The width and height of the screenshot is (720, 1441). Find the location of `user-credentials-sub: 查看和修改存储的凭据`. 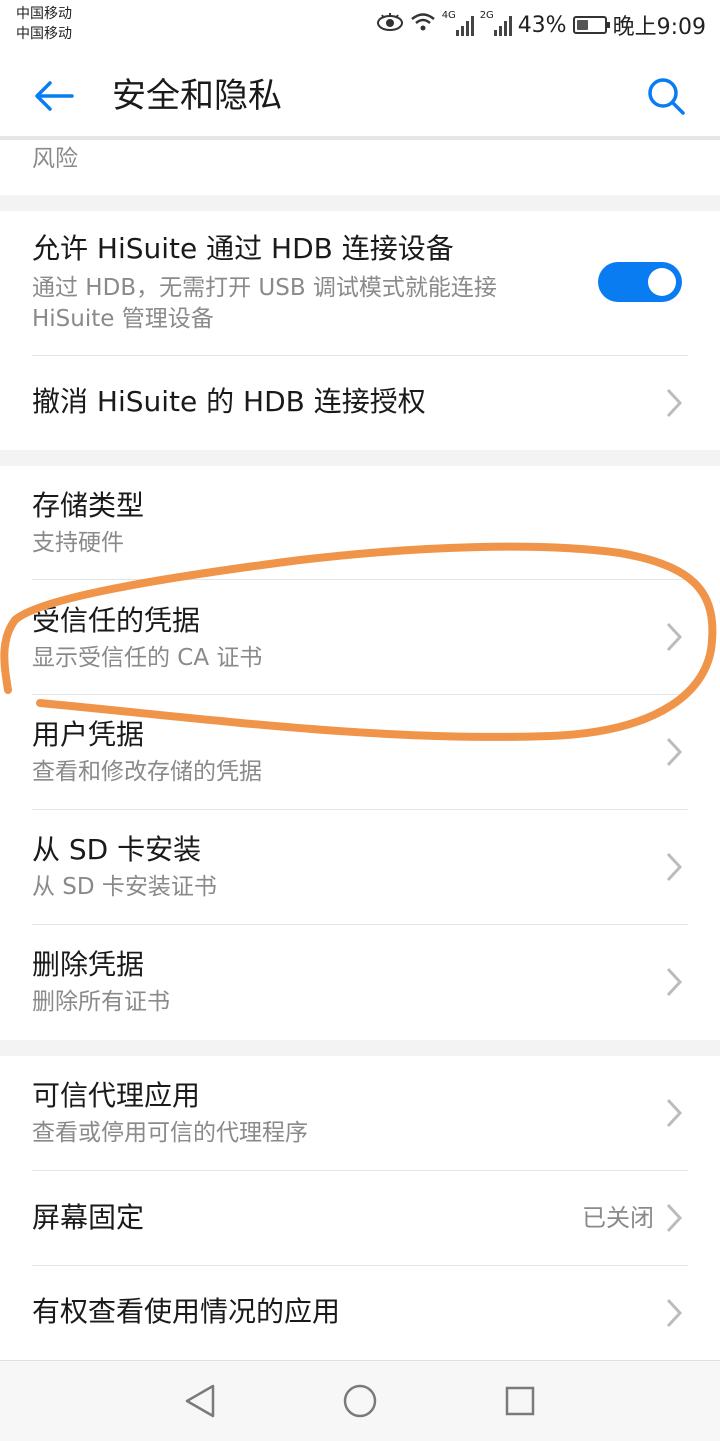

user-credentials-sub: 查看和修改存储的凭据 is located at coordinates (147, 772).